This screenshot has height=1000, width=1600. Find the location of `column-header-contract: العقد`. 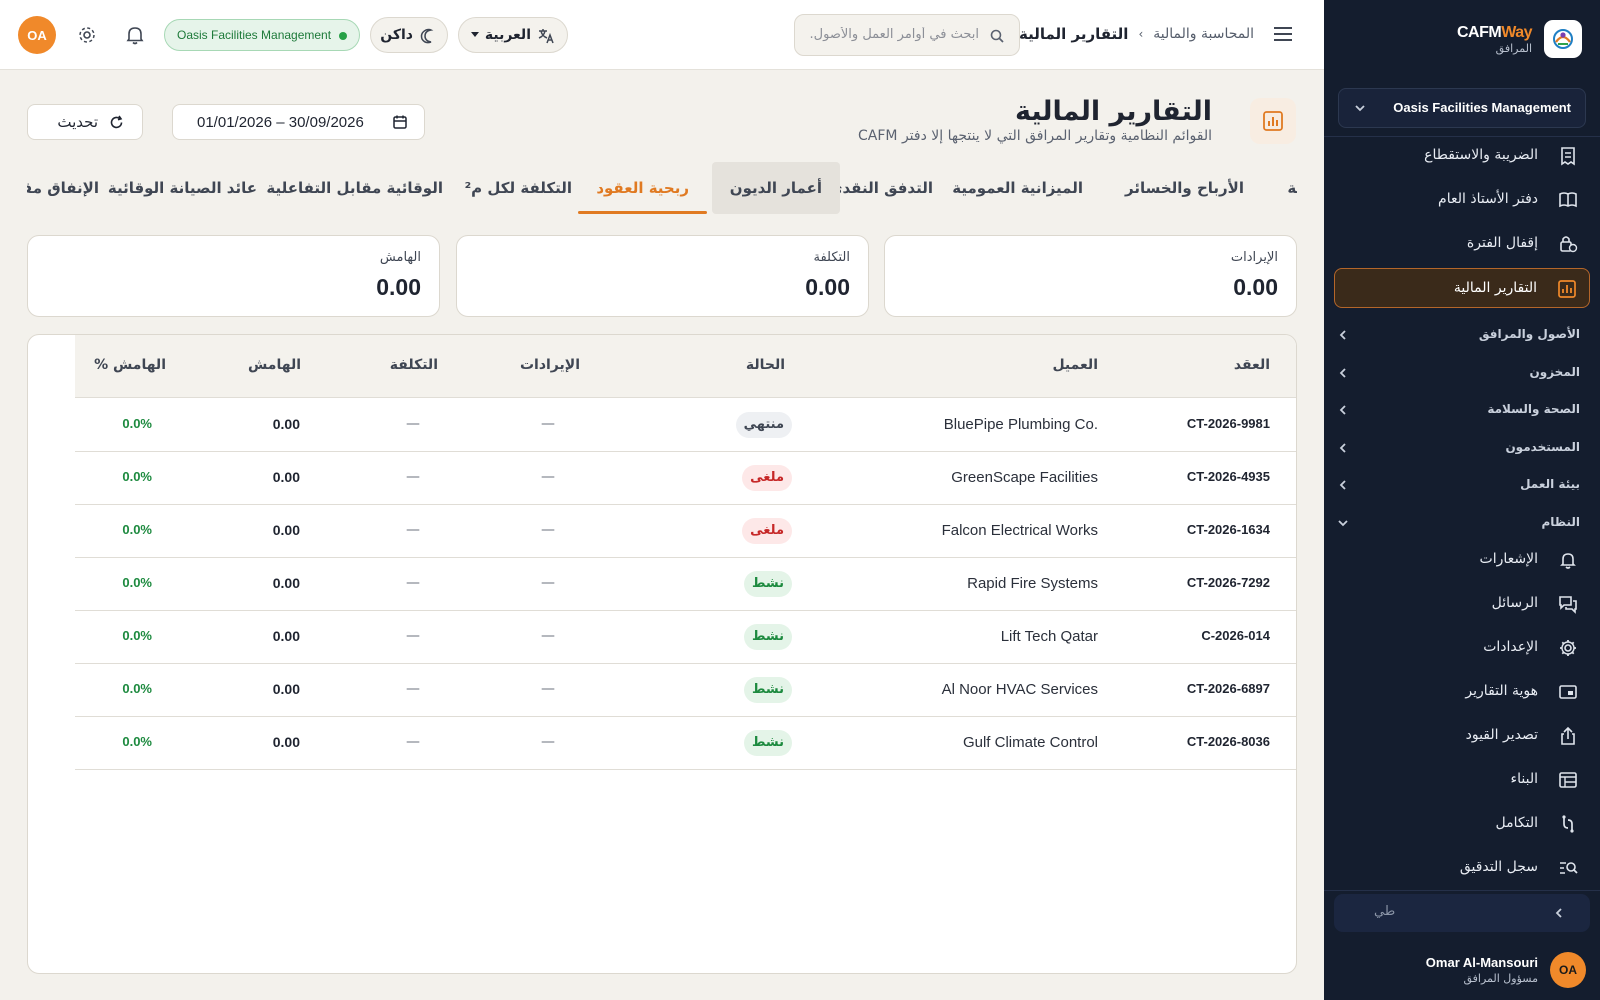

column-header-contract: العقد is located at coordinates (1252, 365).